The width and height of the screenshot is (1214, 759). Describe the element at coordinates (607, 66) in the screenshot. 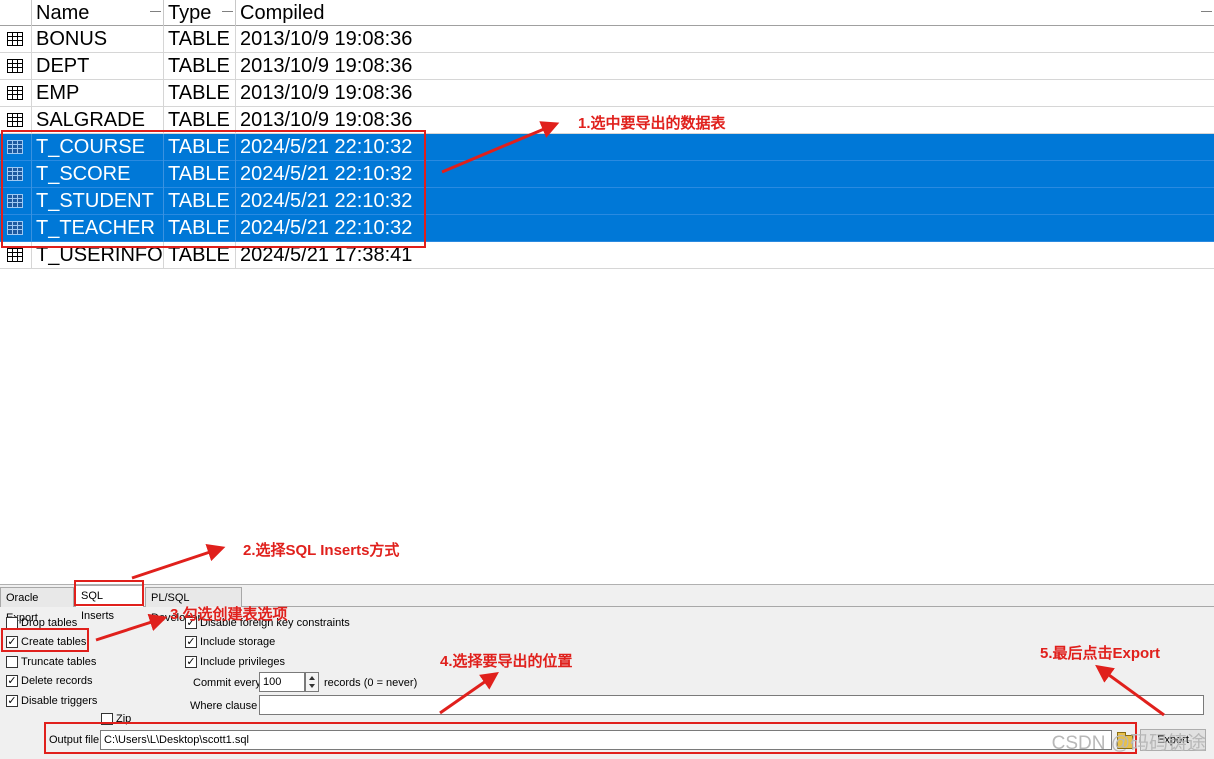

I see `table-row: DEPT TABLE 2013/10/9 19:08:36` at that location.